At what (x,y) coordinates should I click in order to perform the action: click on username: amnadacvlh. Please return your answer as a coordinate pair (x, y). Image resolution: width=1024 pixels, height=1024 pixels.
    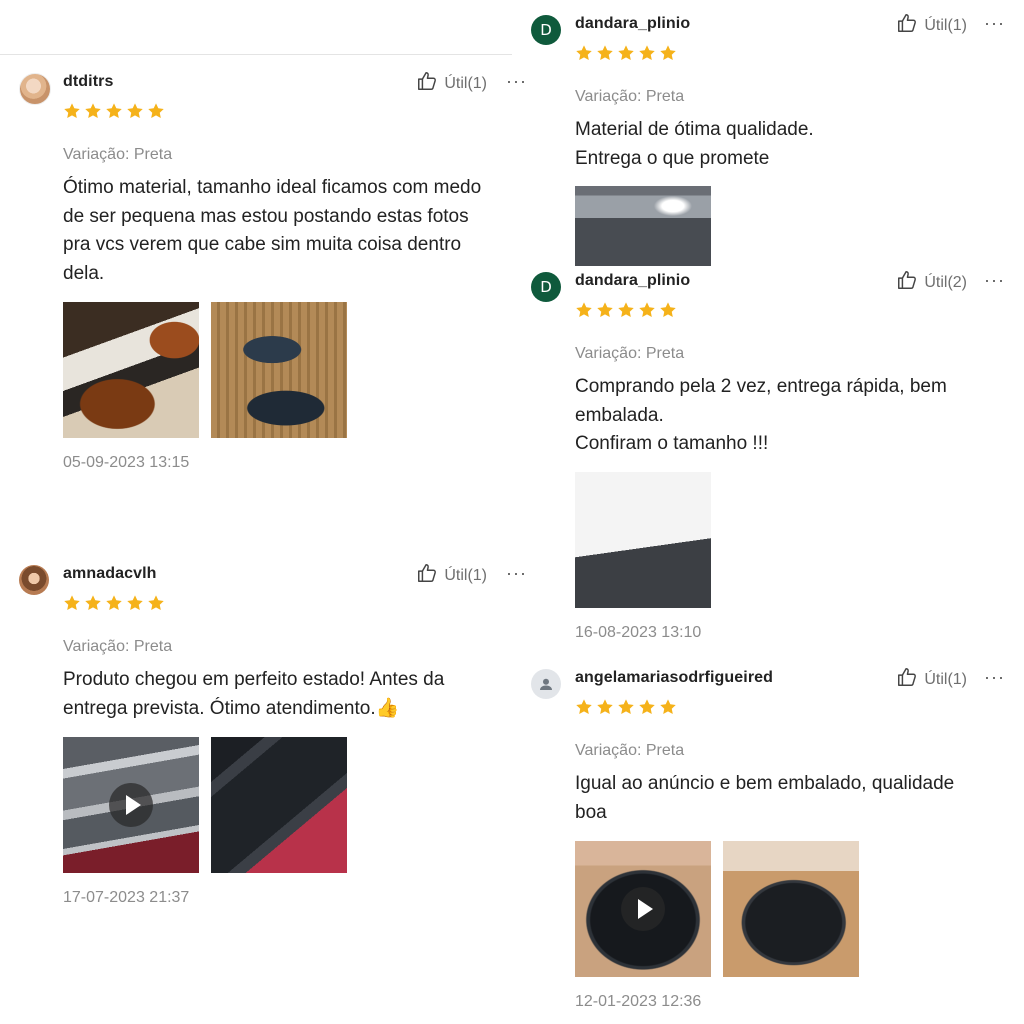
    Looking at the image, I should click on (109, 574).